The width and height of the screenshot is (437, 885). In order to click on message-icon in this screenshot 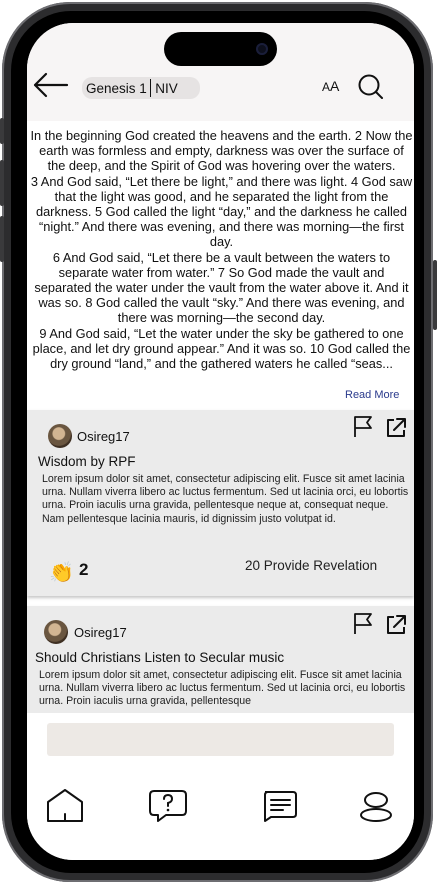, I will do `click(280, 806)`.